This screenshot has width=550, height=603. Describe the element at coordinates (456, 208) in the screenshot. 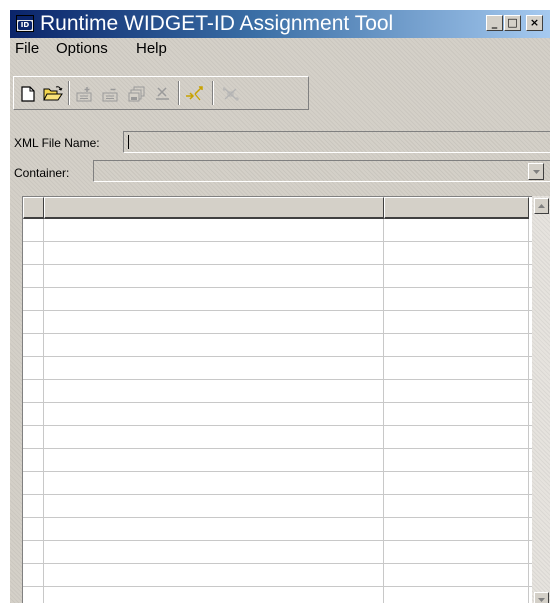

I see `table-header-id` at that location.